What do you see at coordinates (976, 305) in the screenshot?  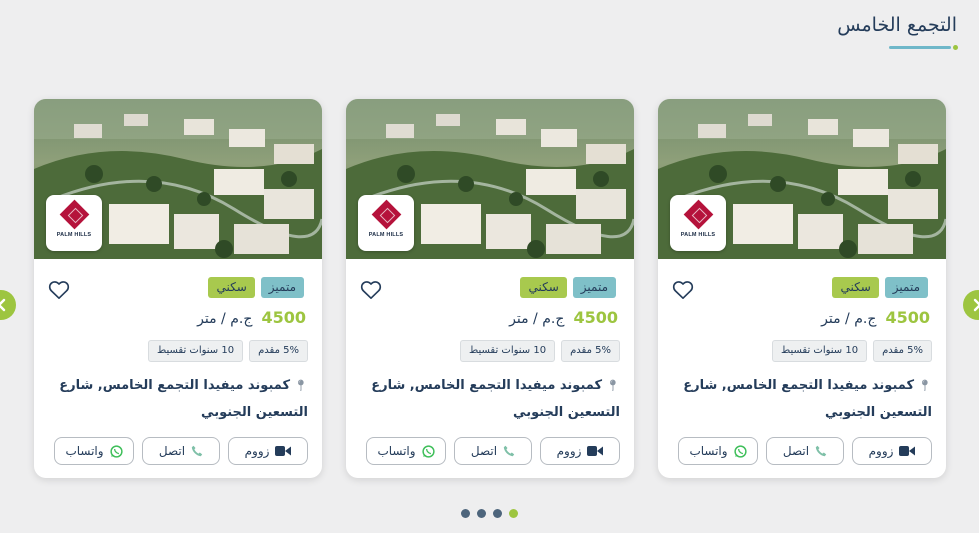 I see `chevron-right-icon` at bounding box center [976, 305].